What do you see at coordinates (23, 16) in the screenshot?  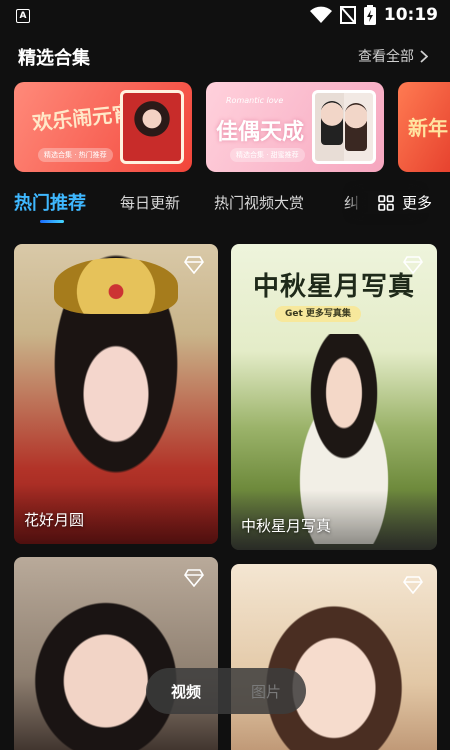 I see `app-notification-icon: A` at bounding box center [23, 16].